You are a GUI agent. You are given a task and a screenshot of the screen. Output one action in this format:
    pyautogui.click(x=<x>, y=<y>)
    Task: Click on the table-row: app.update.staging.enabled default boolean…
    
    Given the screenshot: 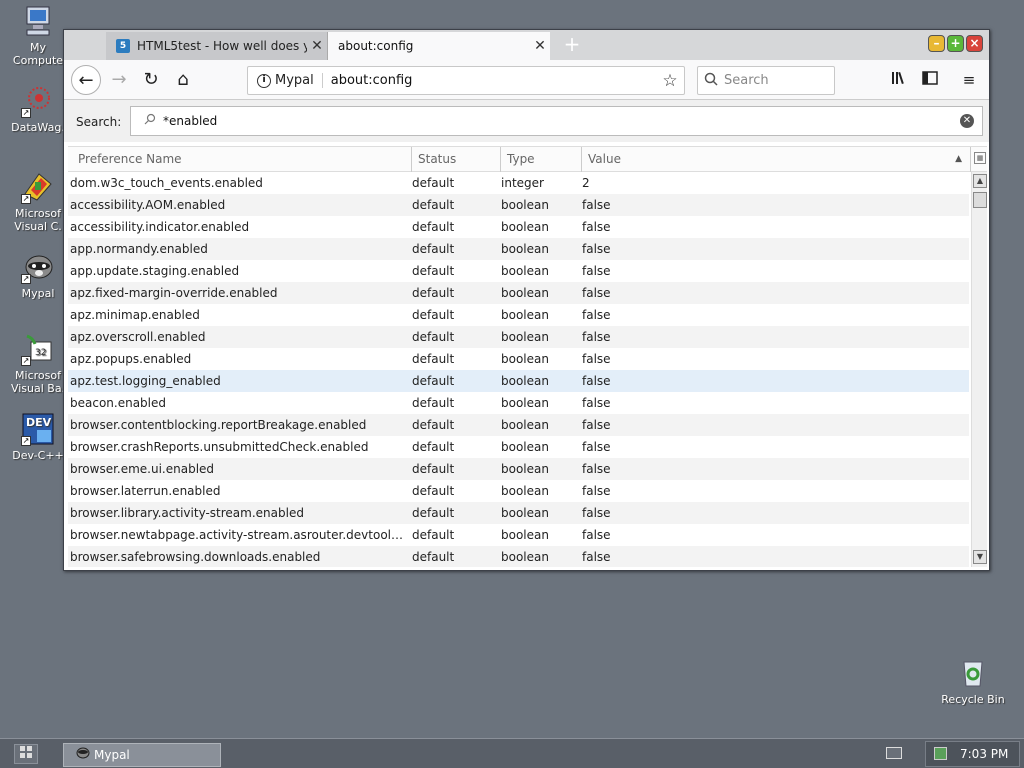 What is the action you would take?
    pyautogui.click(x=518, y=271)
    